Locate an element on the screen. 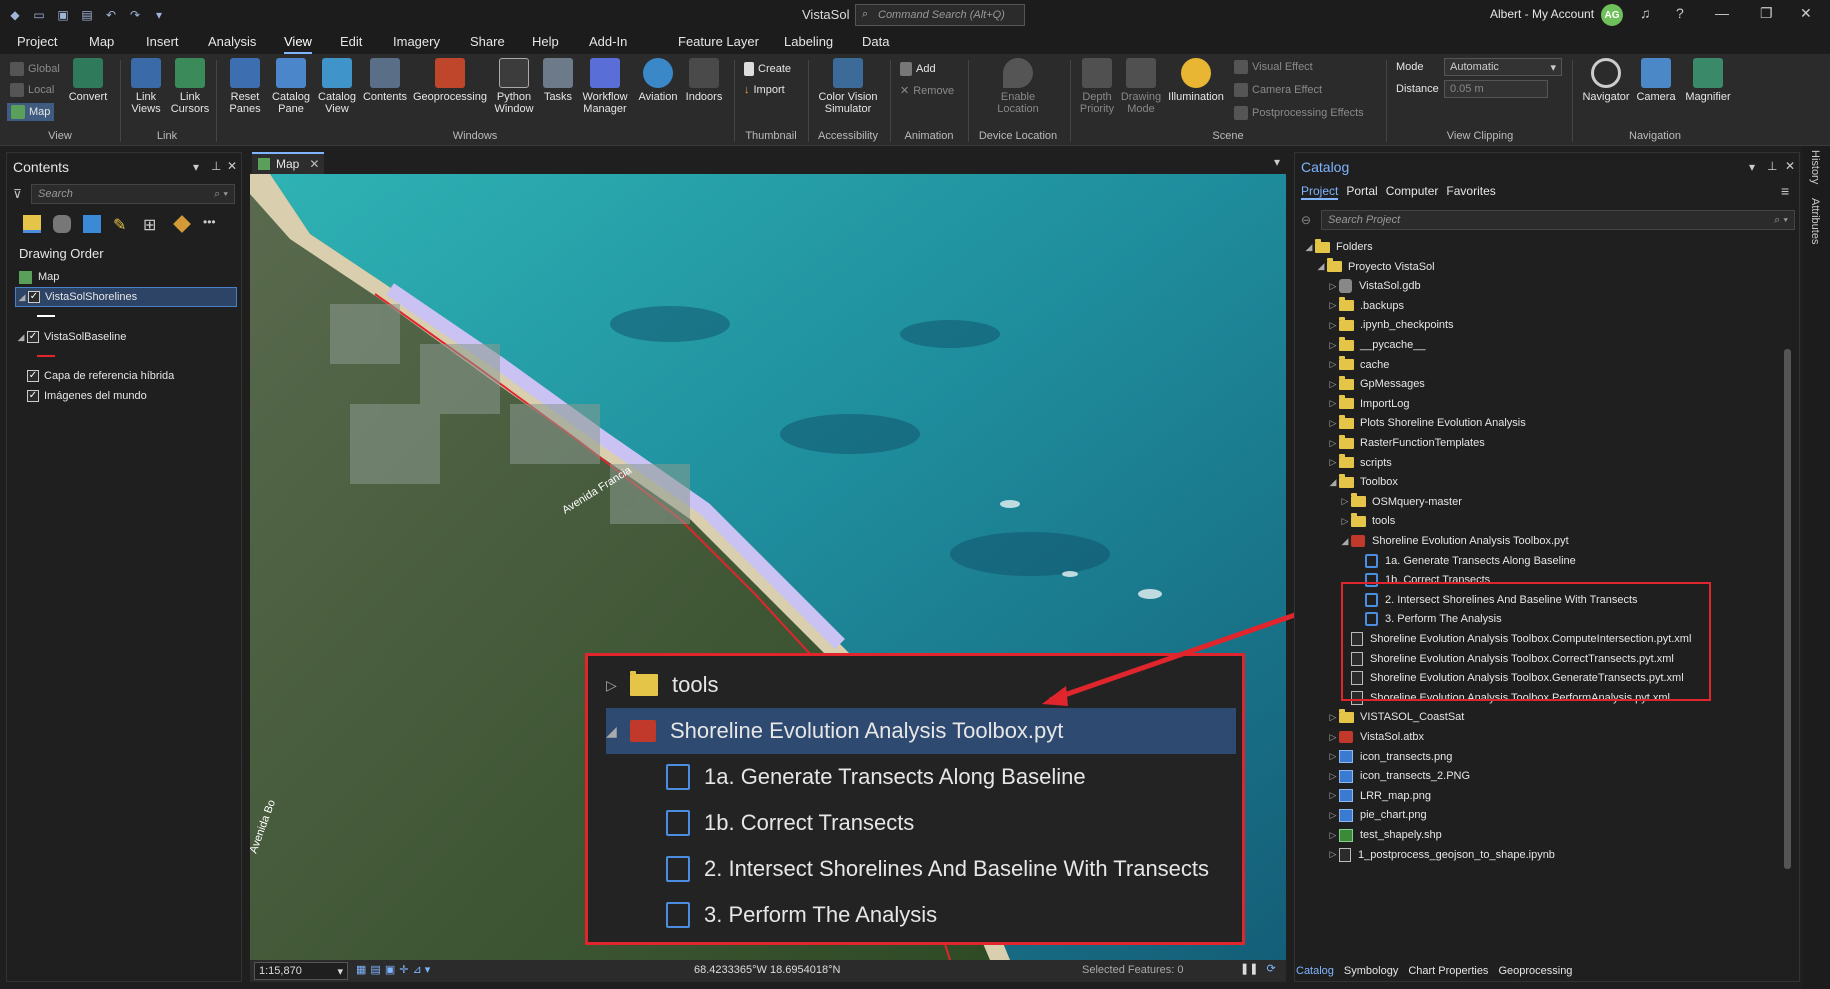  map-view-tab: Map ✕ is located at coordinates (288, 163).